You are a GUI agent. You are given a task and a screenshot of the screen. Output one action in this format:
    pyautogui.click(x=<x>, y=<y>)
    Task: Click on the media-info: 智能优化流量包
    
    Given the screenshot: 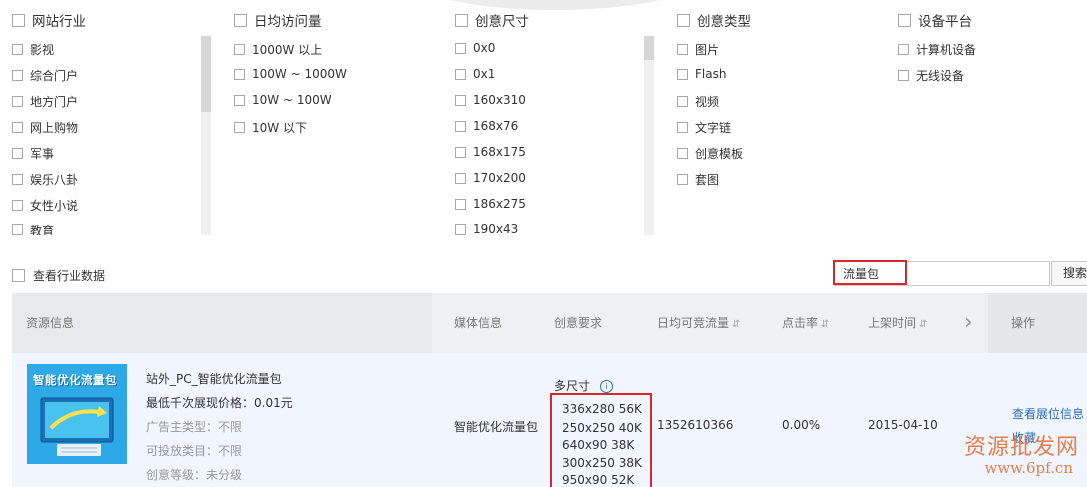 What is the action you would take?
    pyautogui.click(x=496, y=427)
    